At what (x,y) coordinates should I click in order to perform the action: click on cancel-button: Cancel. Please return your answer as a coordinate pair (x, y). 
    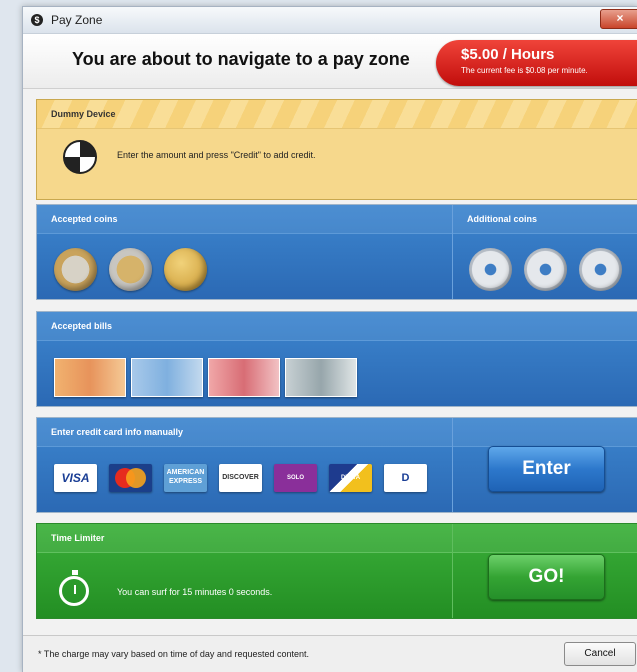
    Looking at the image, I should click on (600, 654).